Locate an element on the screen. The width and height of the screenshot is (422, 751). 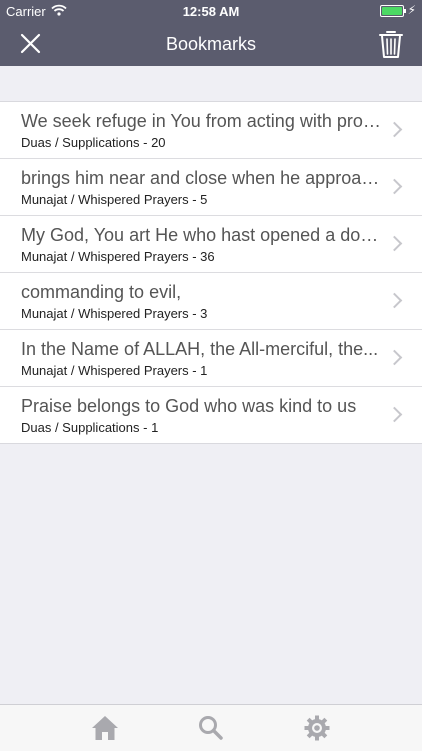
bookmark-subtitle: Munajat / Whispered Prayers - 1 is located at coordinates (114, 370).